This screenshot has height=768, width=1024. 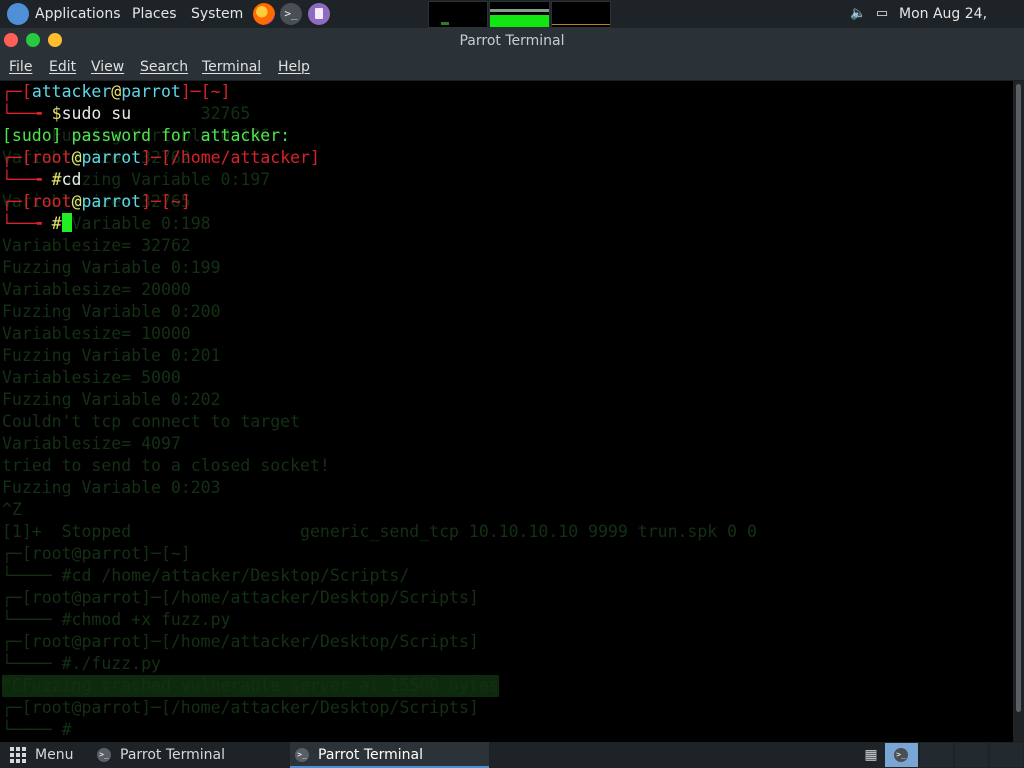 What do you see at coordinates (512, 41) in the screenshot?
I see `window-title: Parrot Terminal` at bounding box center [512, 41].